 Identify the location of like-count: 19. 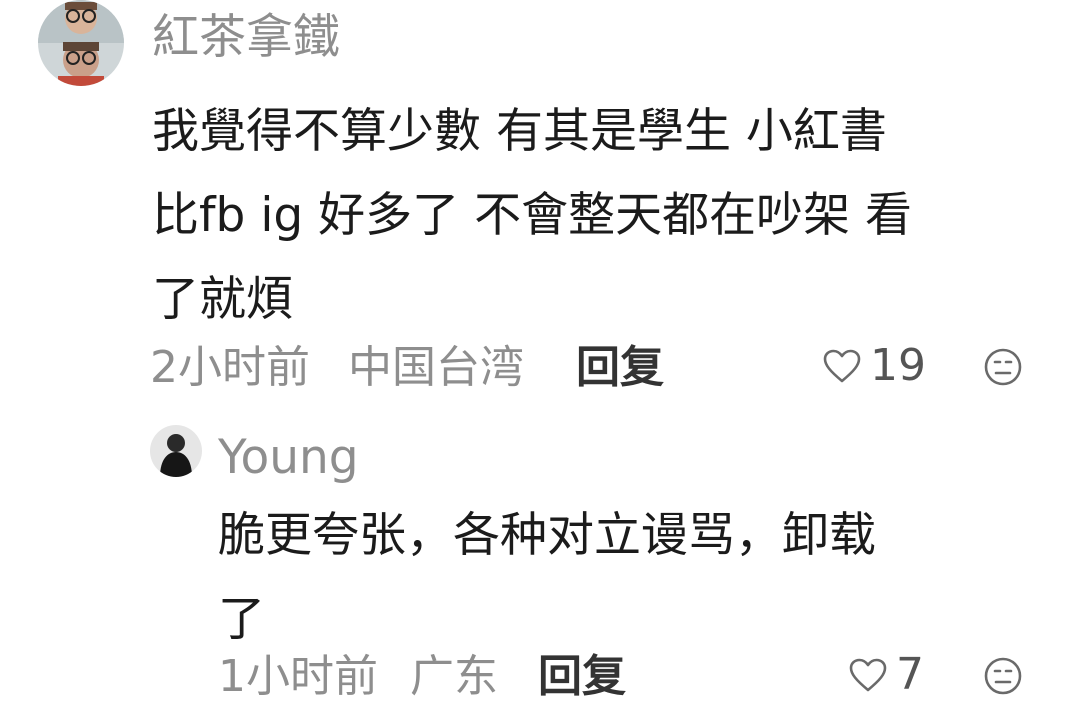
(898, 365).